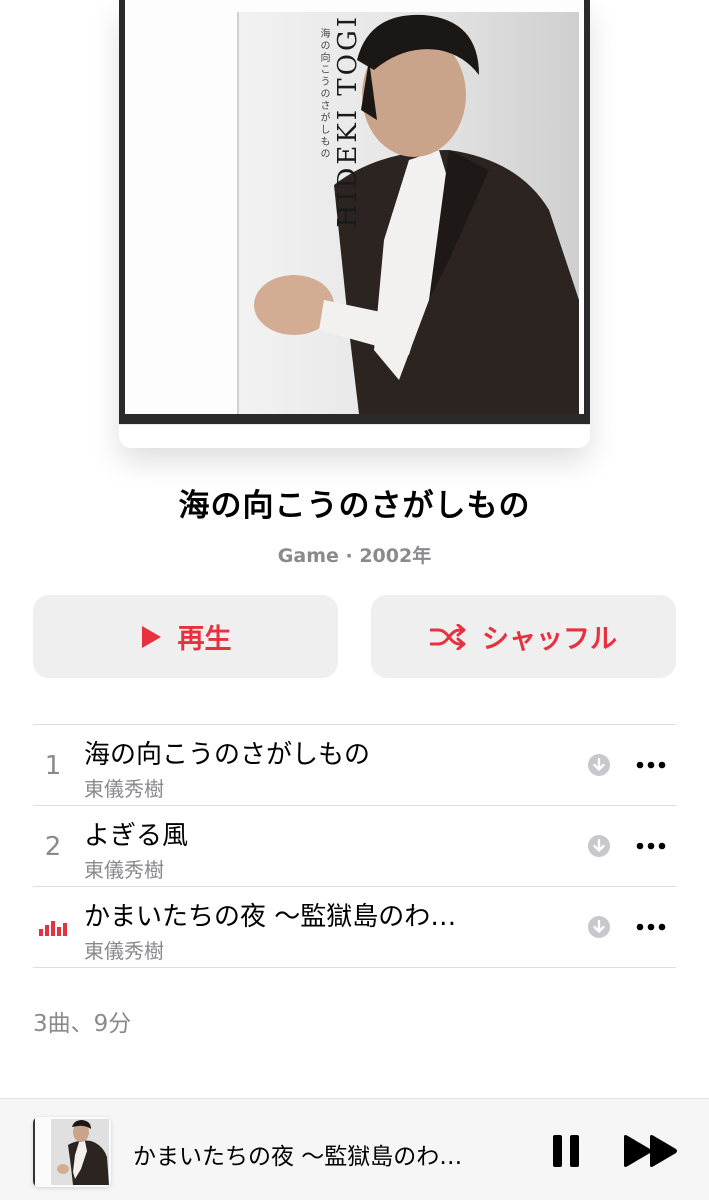 Image resolution: width=709 pixels, height=1200 pixels. I want to click on album-meta: Game · 2002年, so click(354, 556).